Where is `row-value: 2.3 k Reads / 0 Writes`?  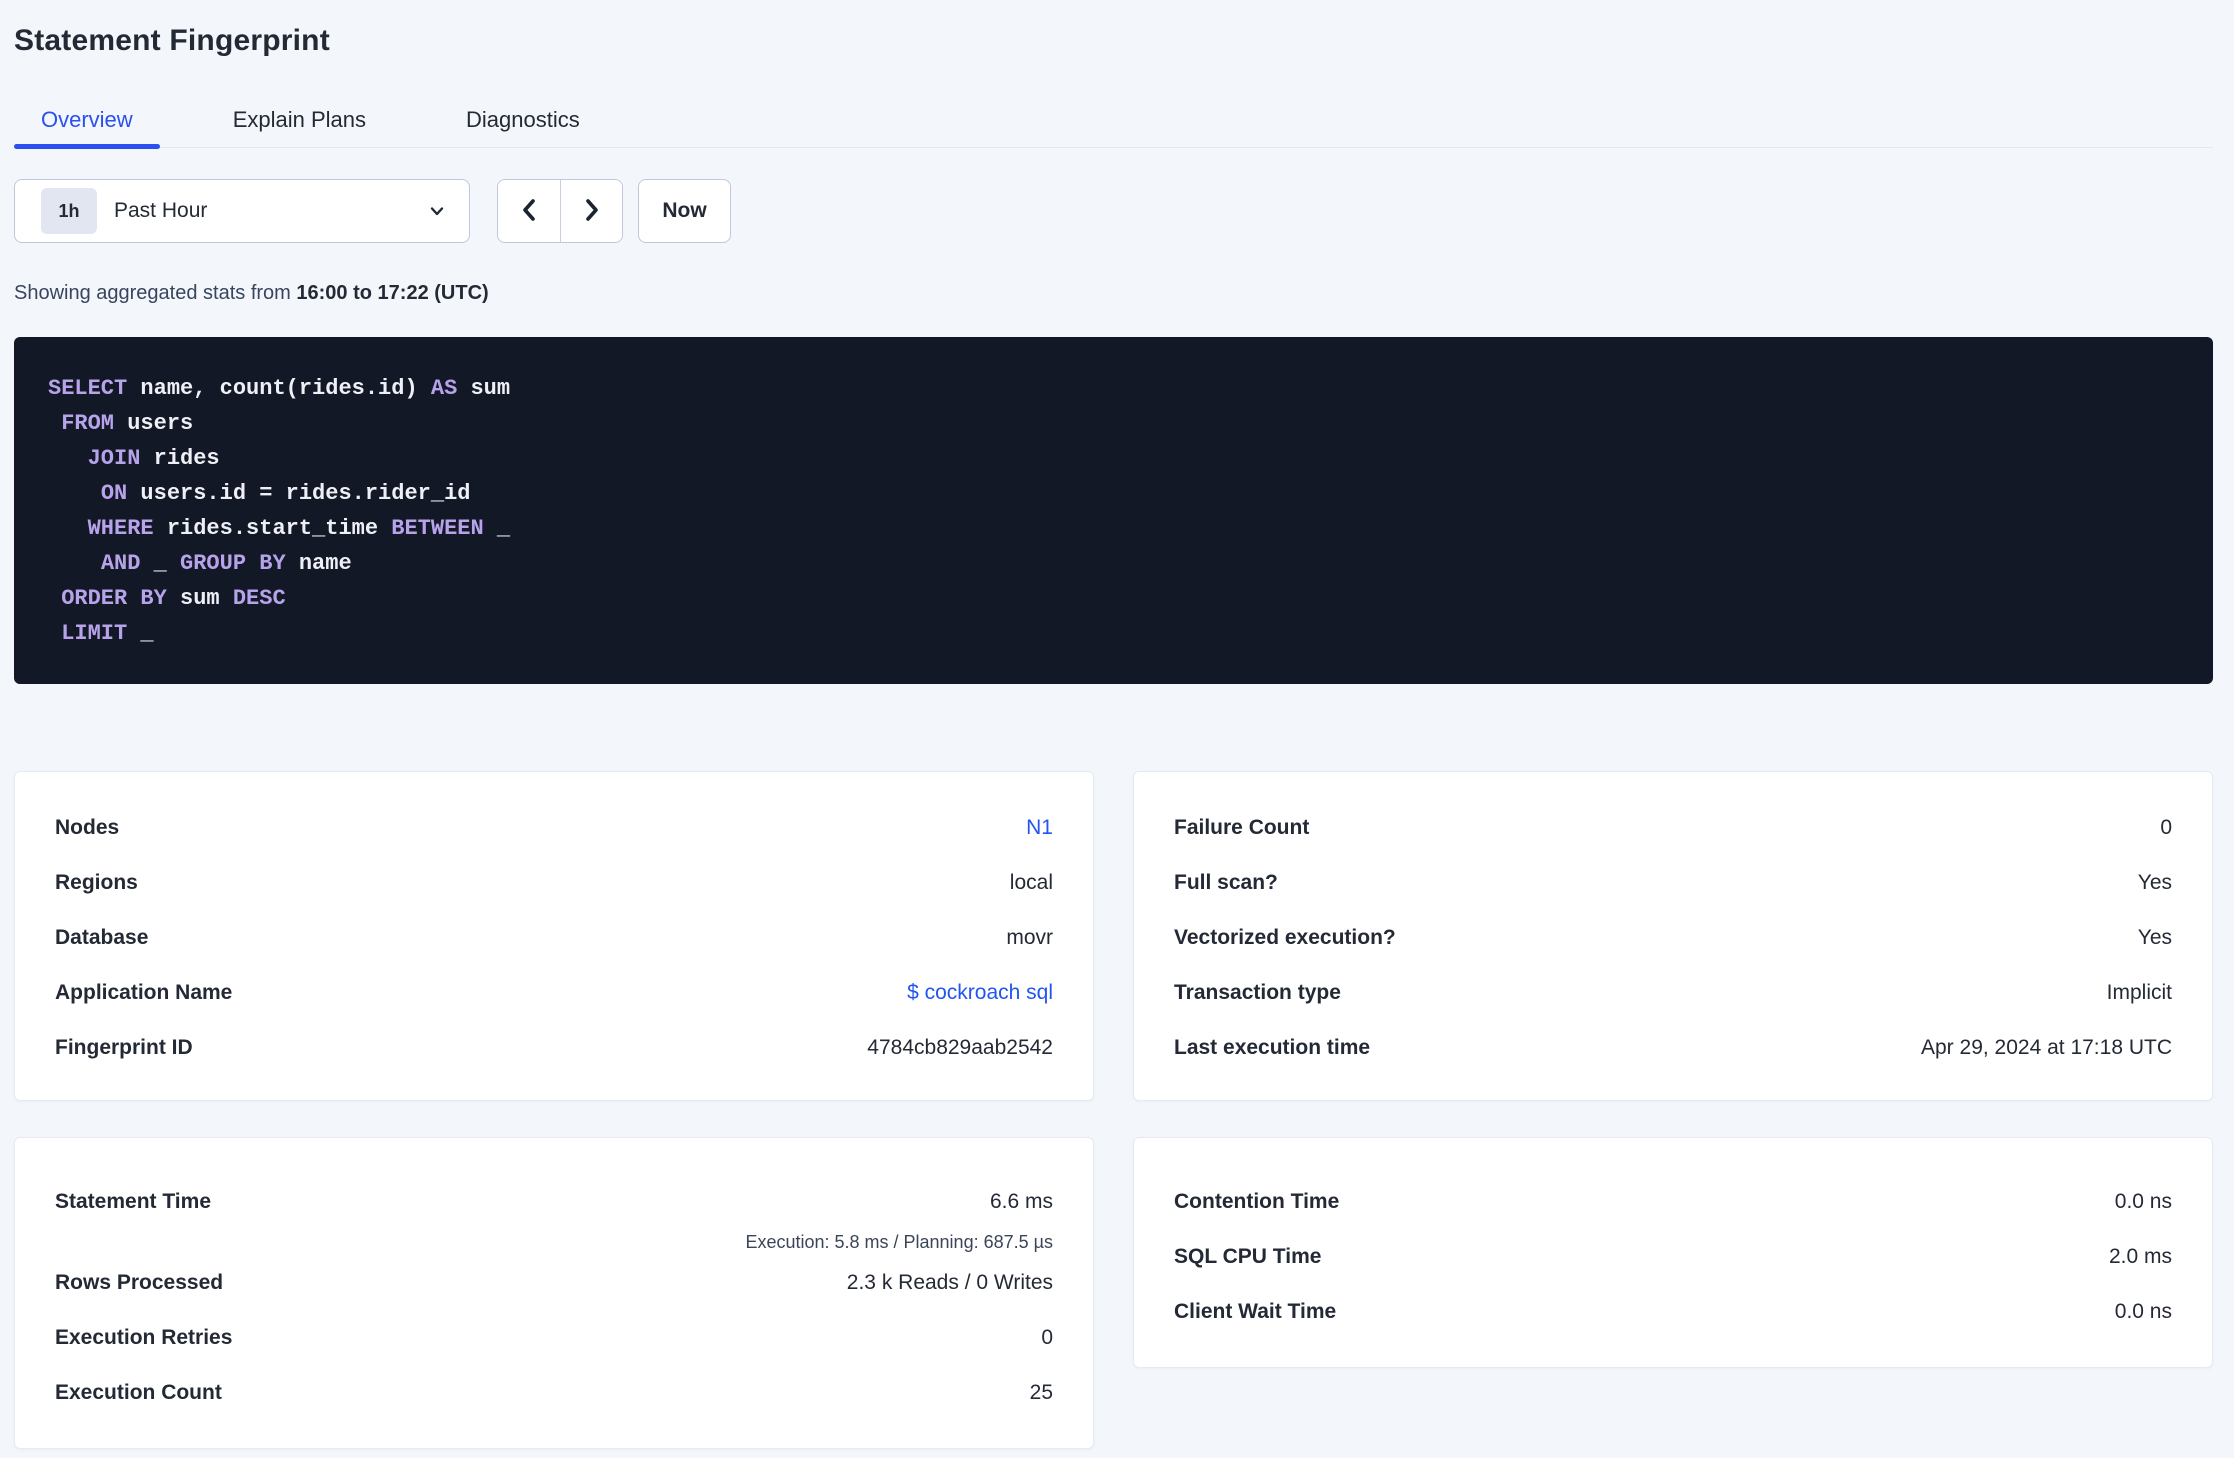 row-value: 2.3 k Reads / 0 Writes is located at coordinates (949, 1282).